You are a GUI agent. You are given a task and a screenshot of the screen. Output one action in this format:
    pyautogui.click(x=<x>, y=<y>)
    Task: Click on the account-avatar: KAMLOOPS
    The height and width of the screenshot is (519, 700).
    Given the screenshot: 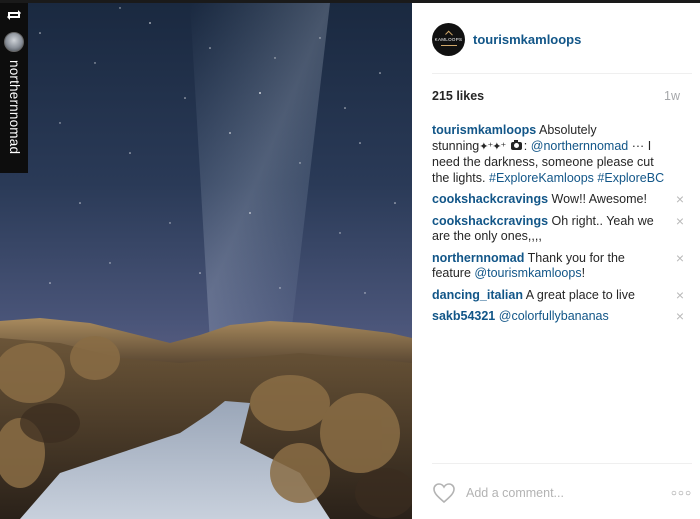 What is the action you would take?
    pyautogui.click(x=448, y=39)
    